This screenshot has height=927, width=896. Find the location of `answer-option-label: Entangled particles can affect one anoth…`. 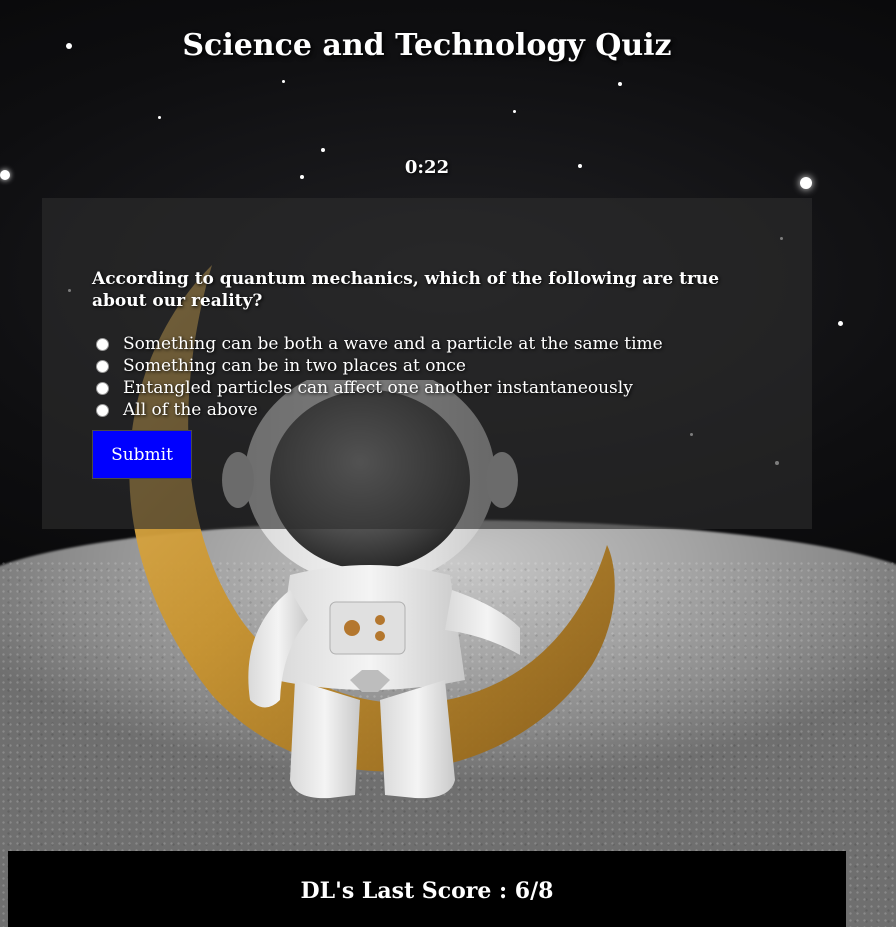

answer-option-label: Entangled particles can affect one anoth… is located at coordinates (378, 388).